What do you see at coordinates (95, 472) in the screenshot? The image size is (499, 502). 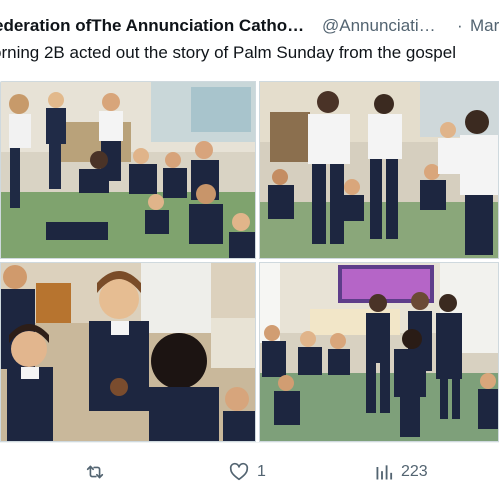 I see `retweet-icon` at bounding box center [95, 472].